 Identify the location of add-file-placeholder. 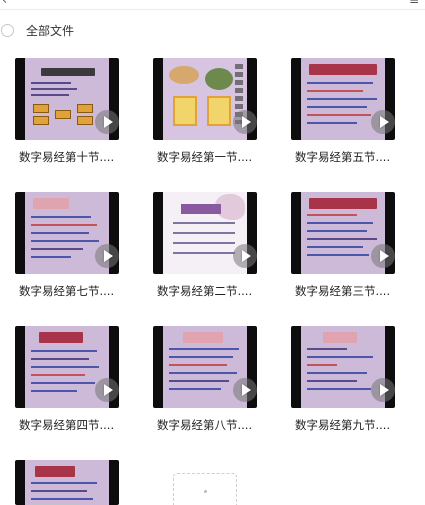
(205, 489).